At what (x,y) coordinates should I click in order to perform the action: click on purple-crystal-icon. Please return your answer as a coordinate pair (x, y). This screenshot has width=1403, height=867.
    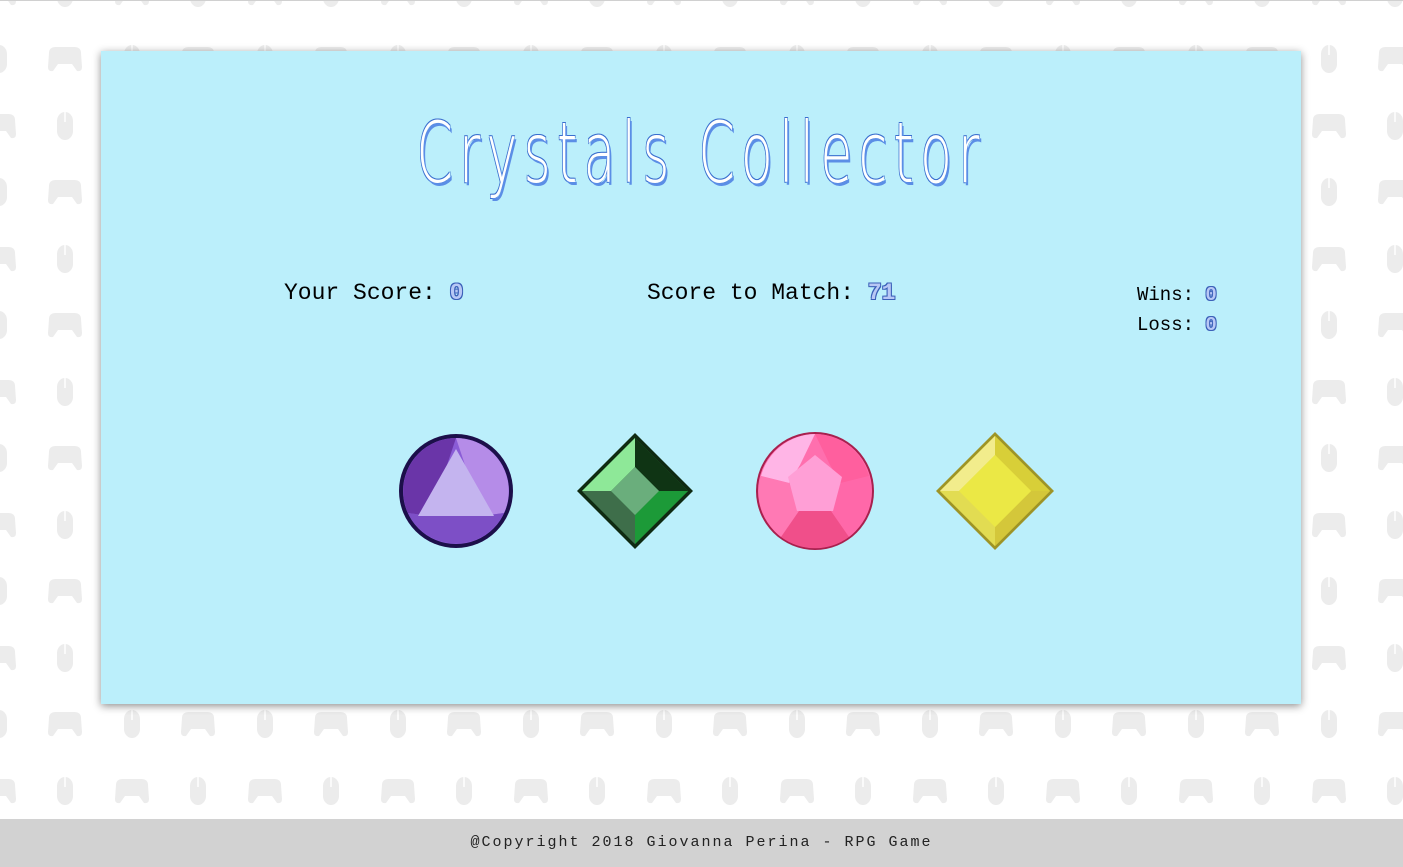
    Looking at the image, I should click on (456, 491).